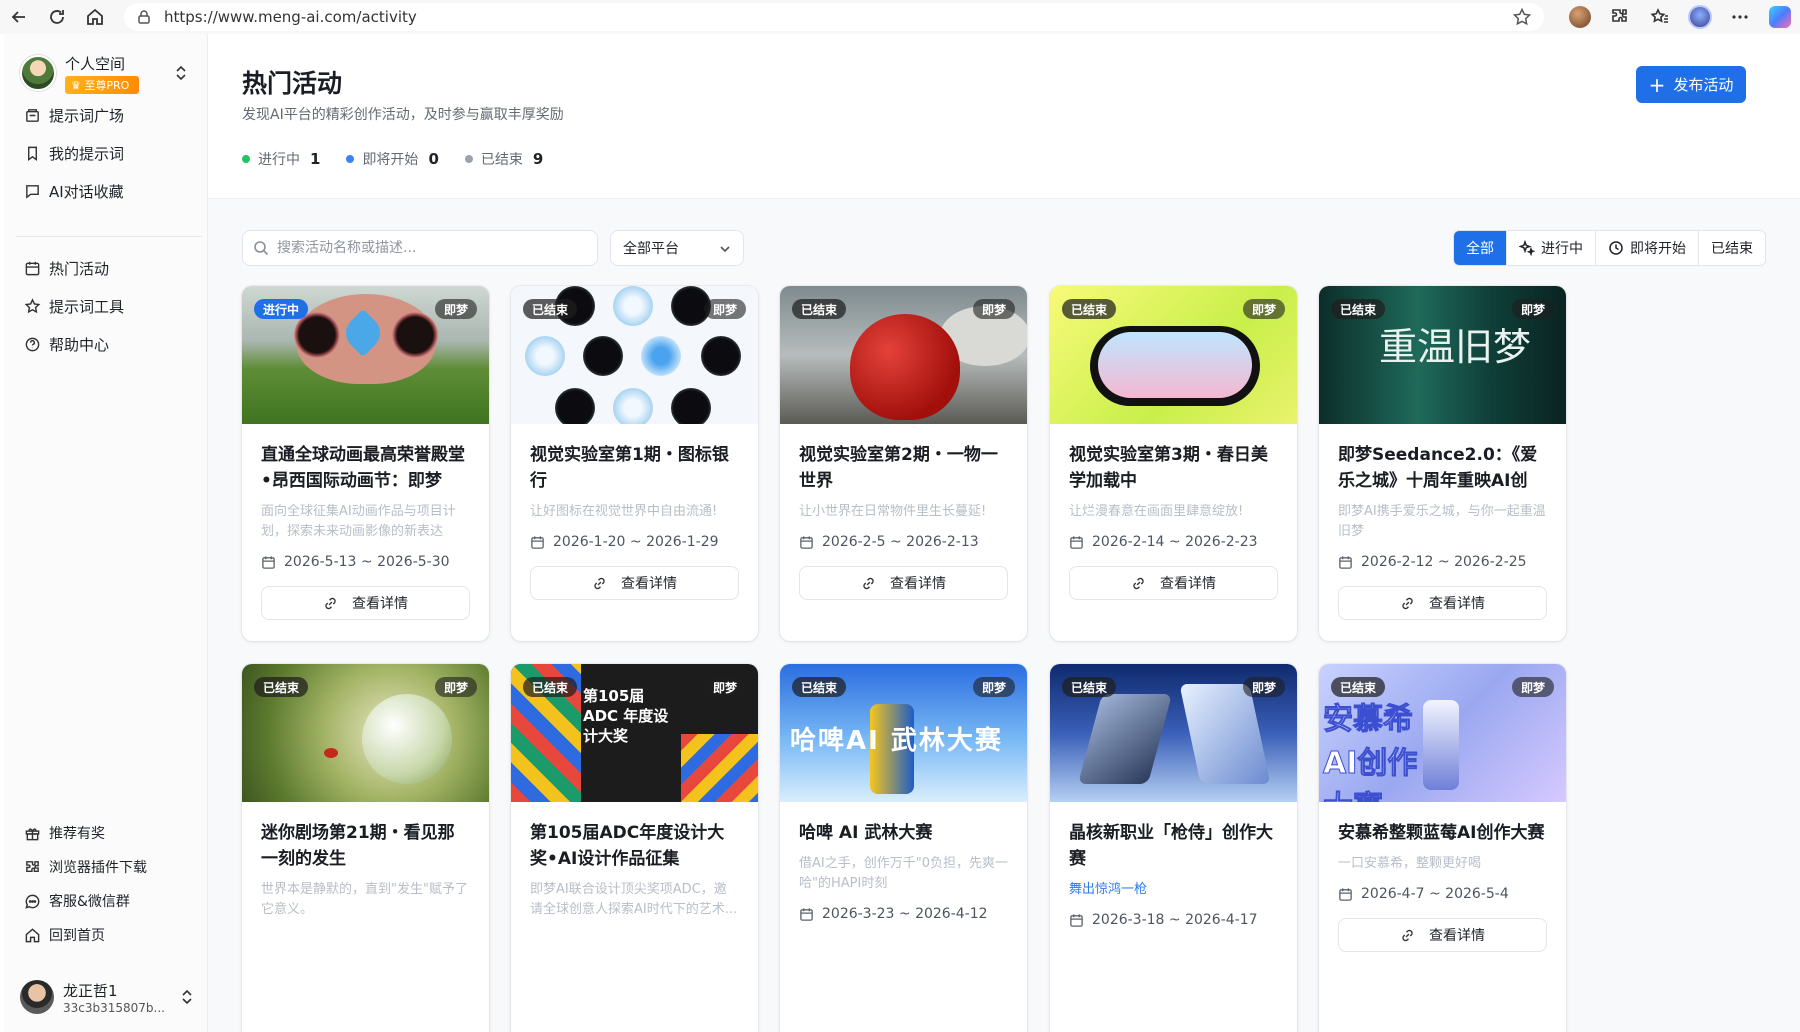 The image size is (1800, 1032). What do you see at coordinates (108, 935) in the screenshot?
I see `sidebar-item-back-home: 回到首页` at bounding box center [108, 935].